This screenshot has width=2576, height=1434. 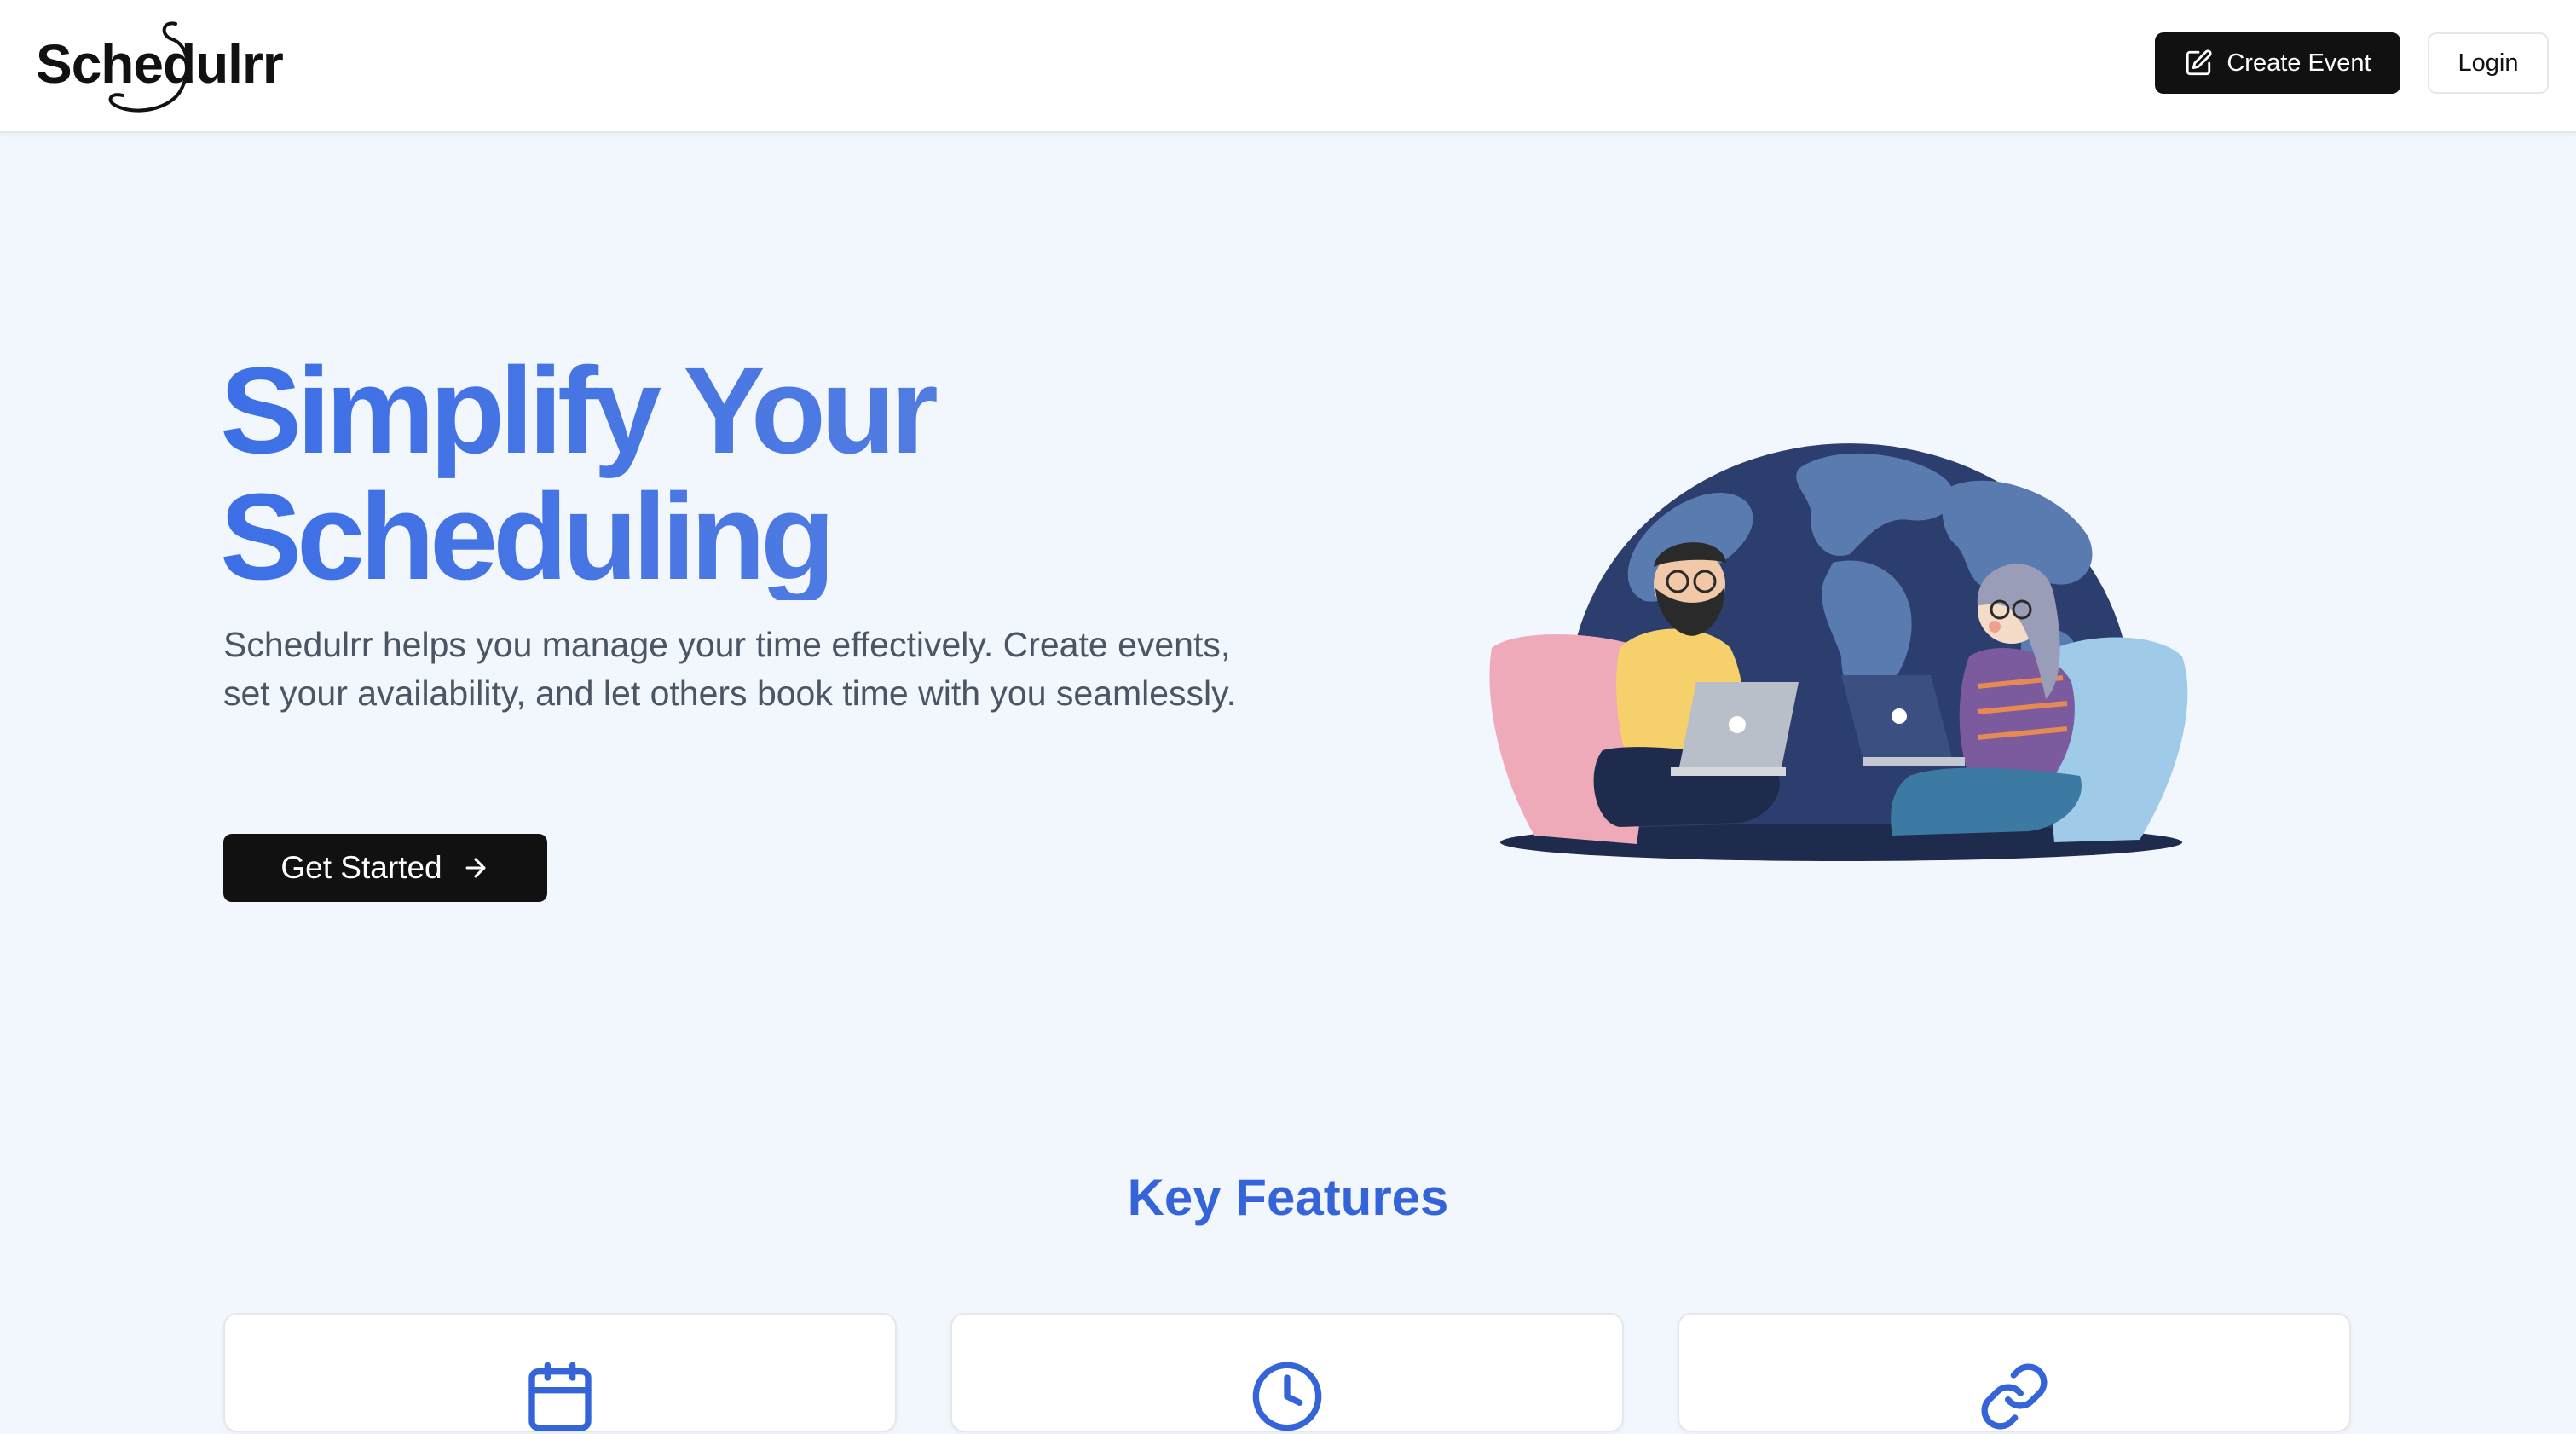 I want to click on top-nav-bar: Schedulrr Create Event Login, so click(x=1288, y=66).